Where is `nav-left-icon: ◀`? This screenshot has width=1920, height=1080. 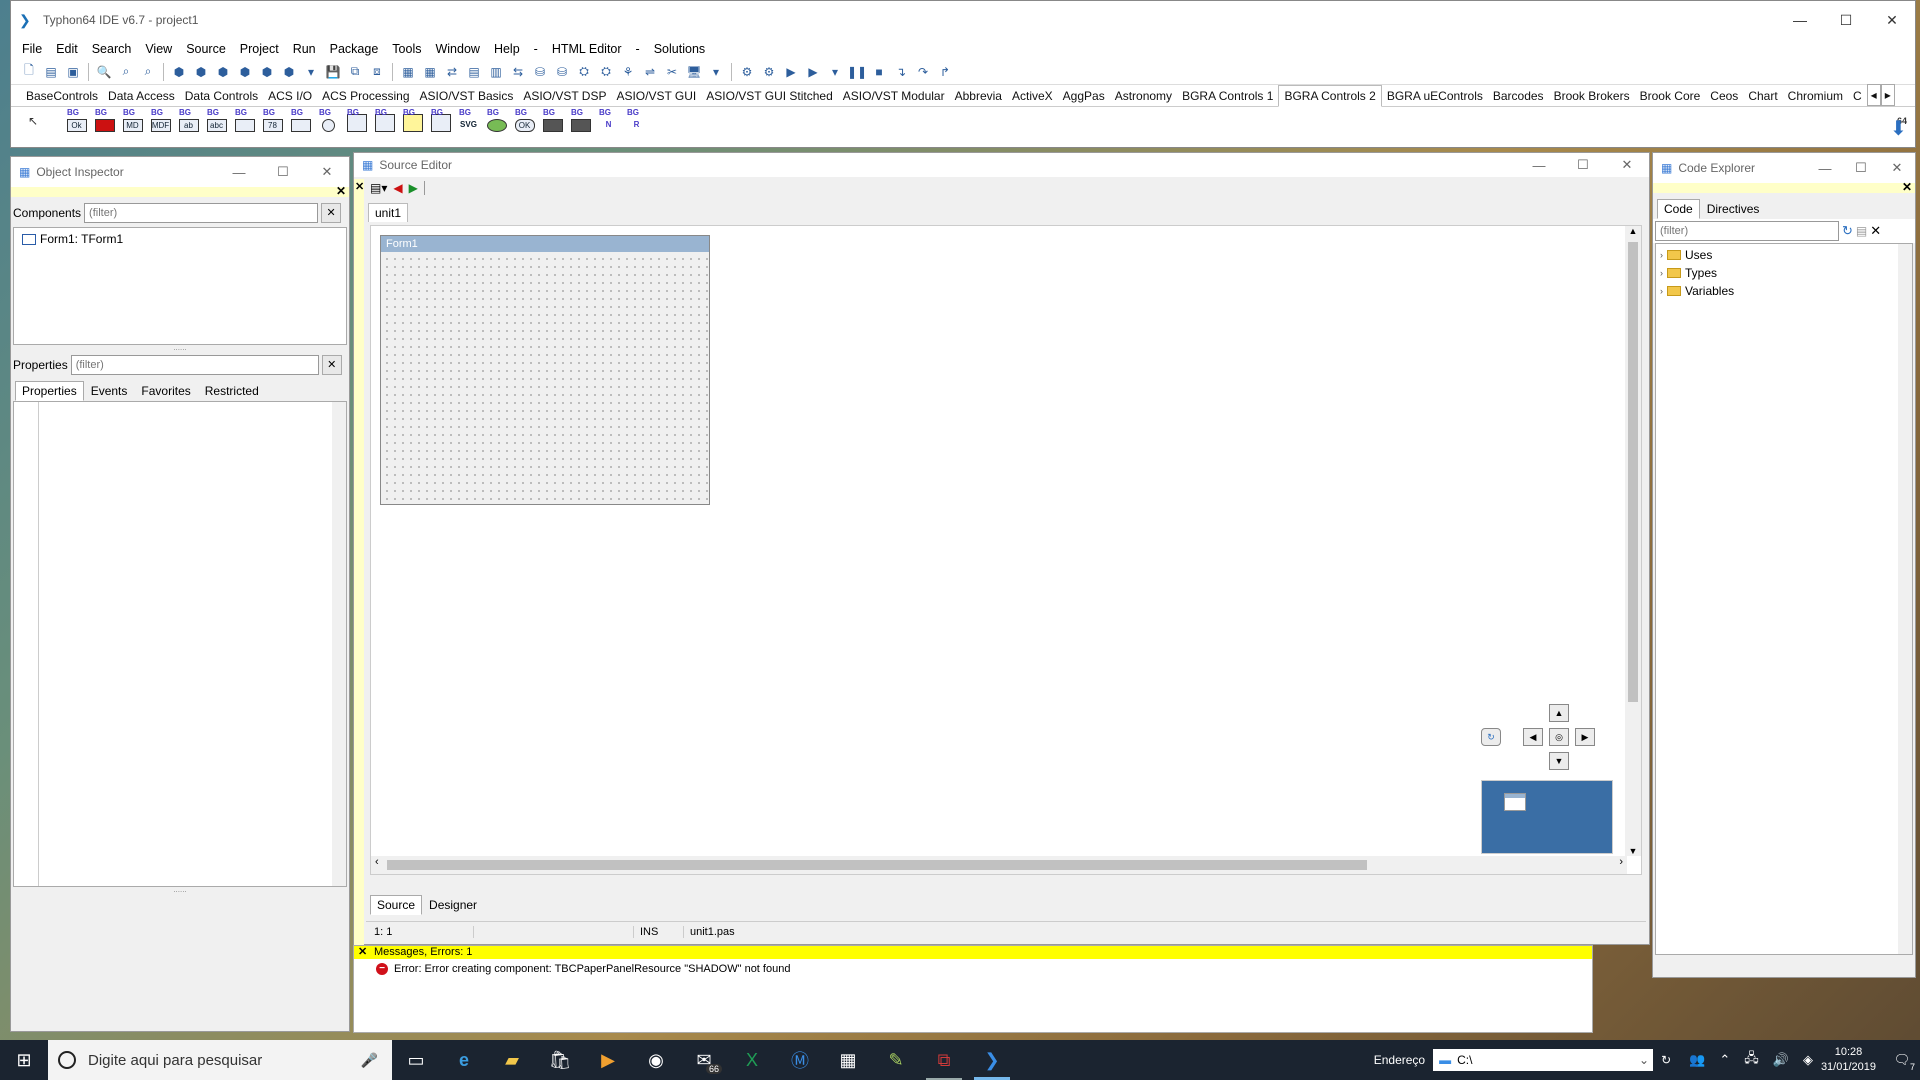 nav-left-icon: ◀ is located at coordinates (1533, 737).